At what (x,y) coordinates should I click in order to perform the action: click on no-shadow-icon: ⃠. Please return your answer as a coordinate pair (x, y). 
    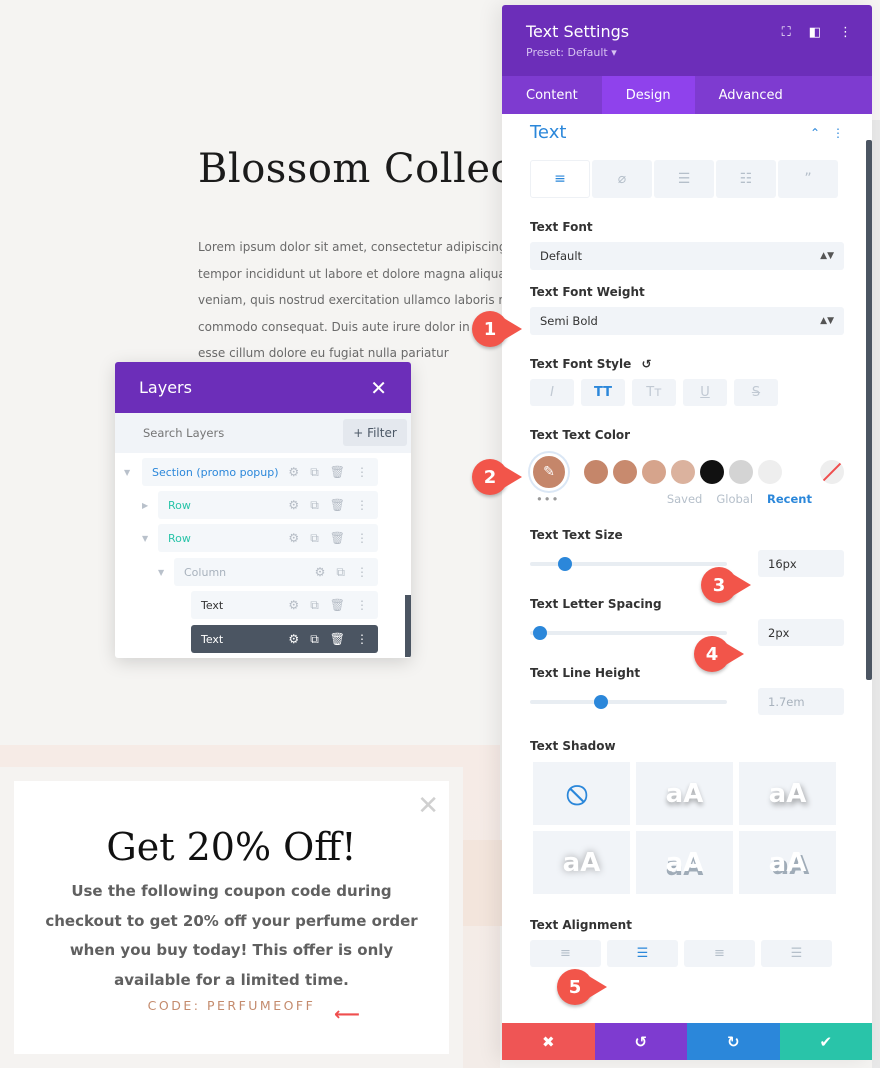
    Looking at the image, I should click on (581, 793).